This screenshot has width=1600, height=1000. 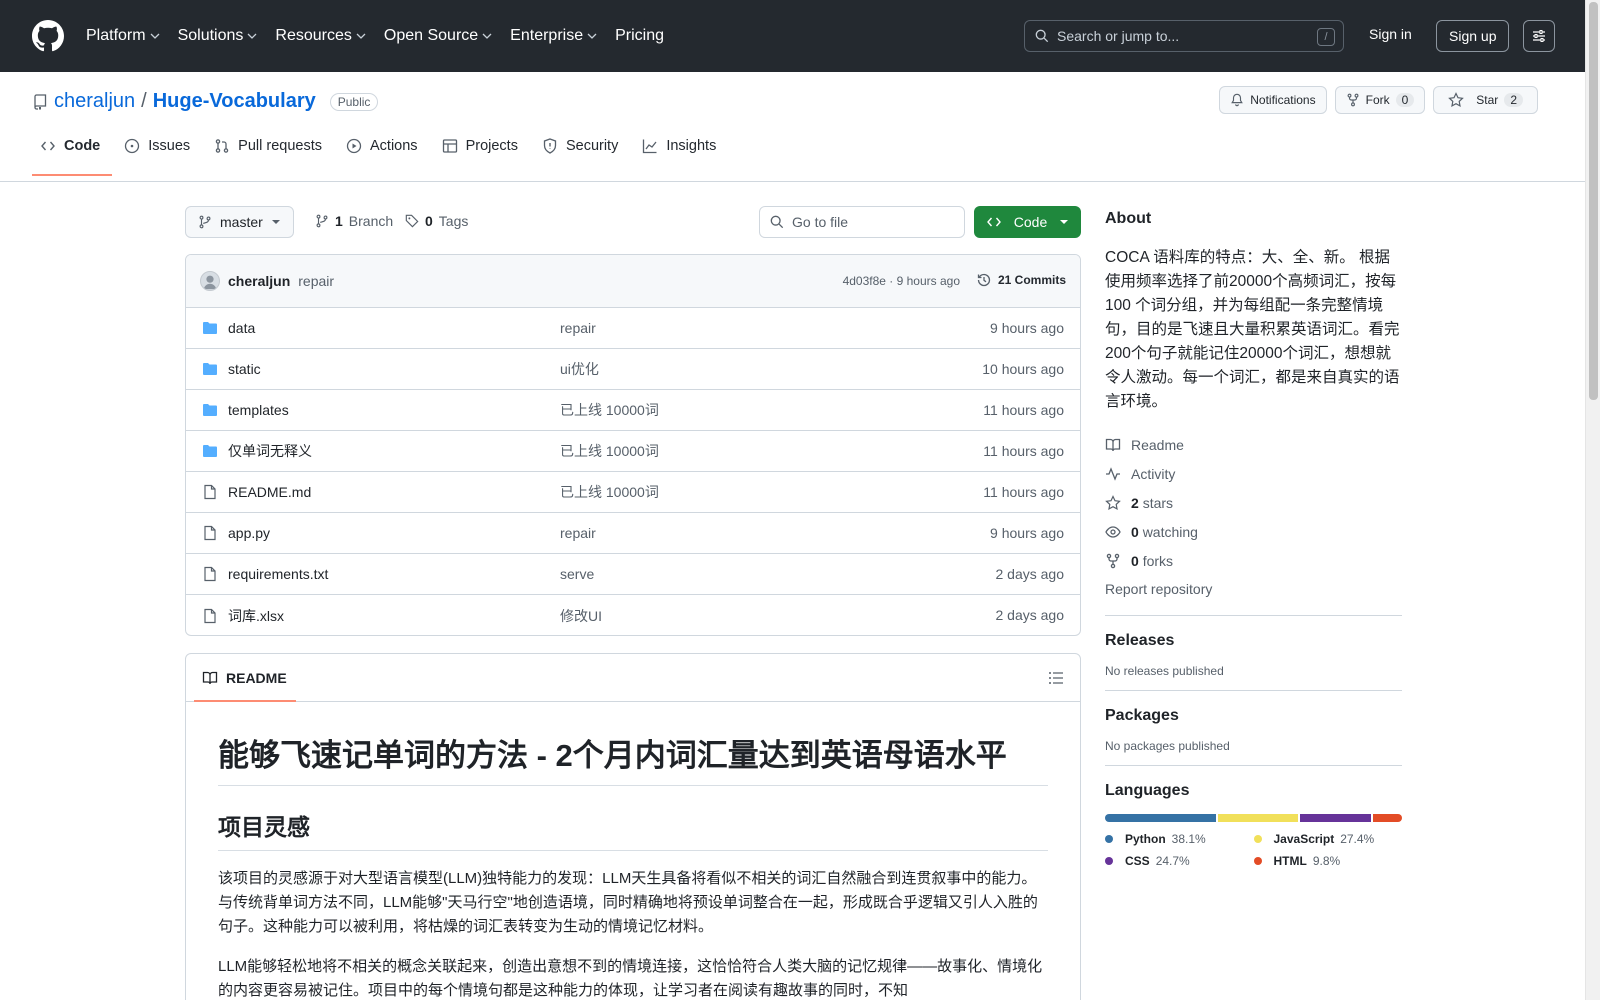 I want to click on file-name-link: README.md, so click(x=394, y=492).